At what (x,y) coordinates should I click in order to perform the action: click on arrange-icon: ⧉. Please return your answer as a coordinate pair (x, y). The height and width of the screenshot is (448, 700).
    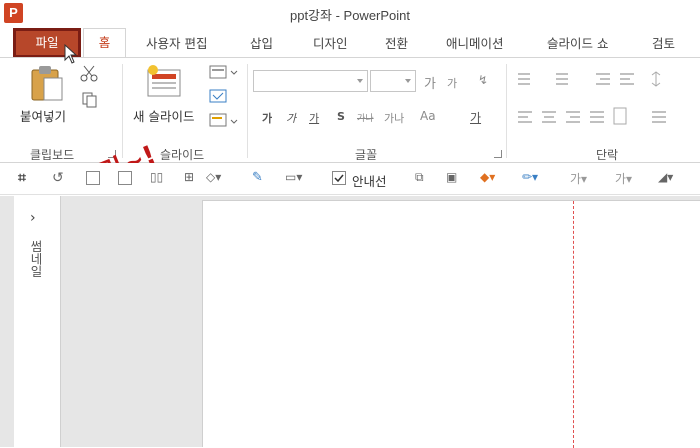
    Looking at the image, I should click on (419, 177).